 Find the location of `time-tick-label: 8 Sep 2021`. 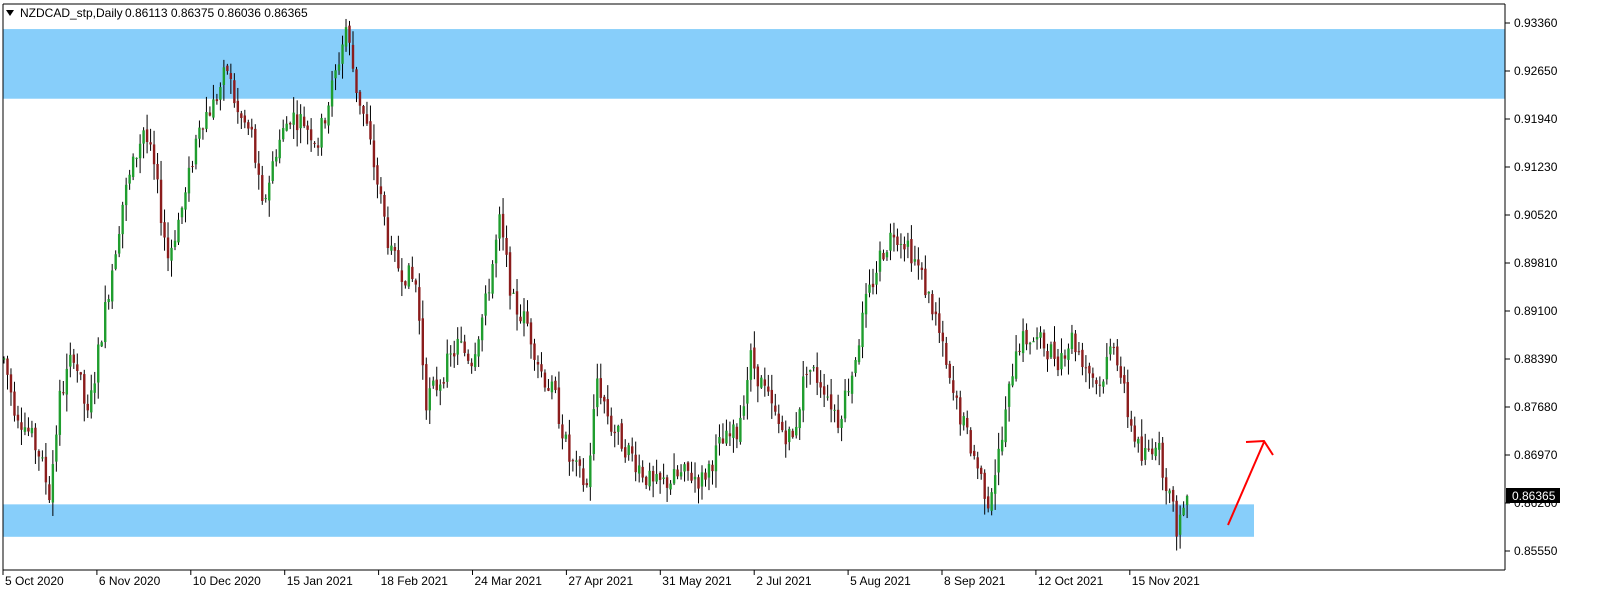

time-tick-label: 8 Sep 2021 is located at coordinates (975, 581).